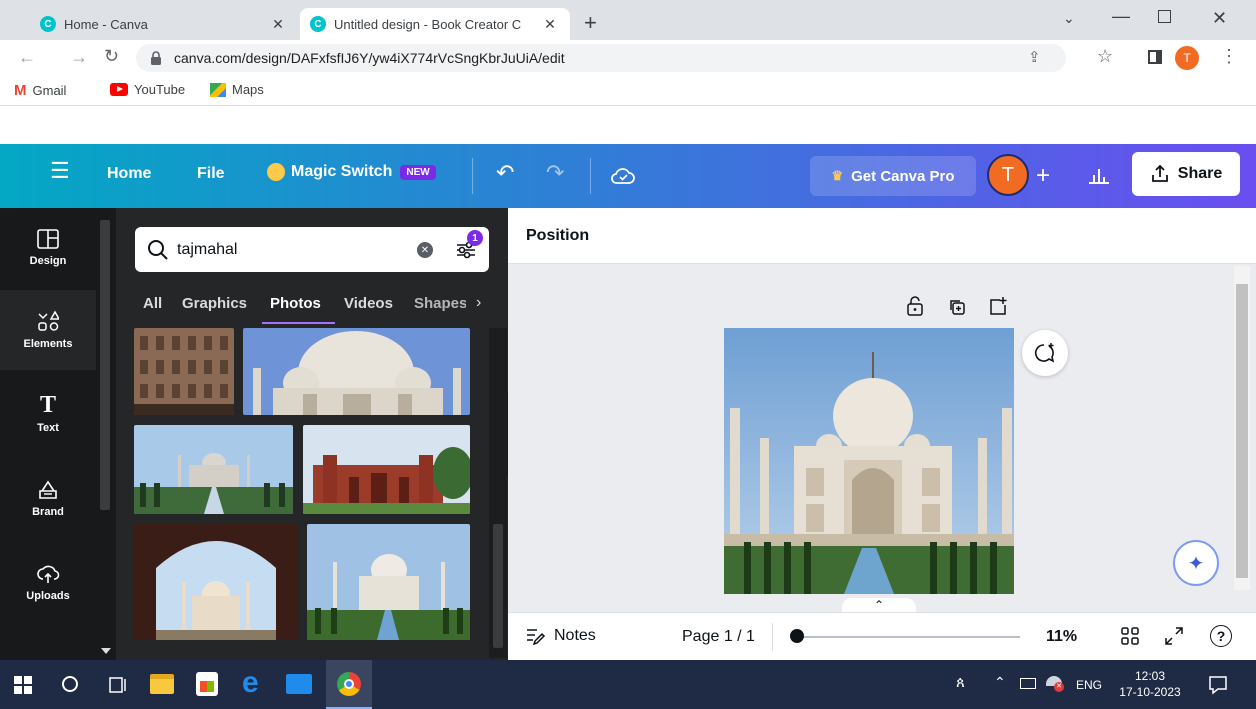 This screenshot has height=709, width=1256. What do you see at coordinates (27, 57) in the screenshot?
I see `back-arrow-icon: ←` at bounding box center [27, 57].